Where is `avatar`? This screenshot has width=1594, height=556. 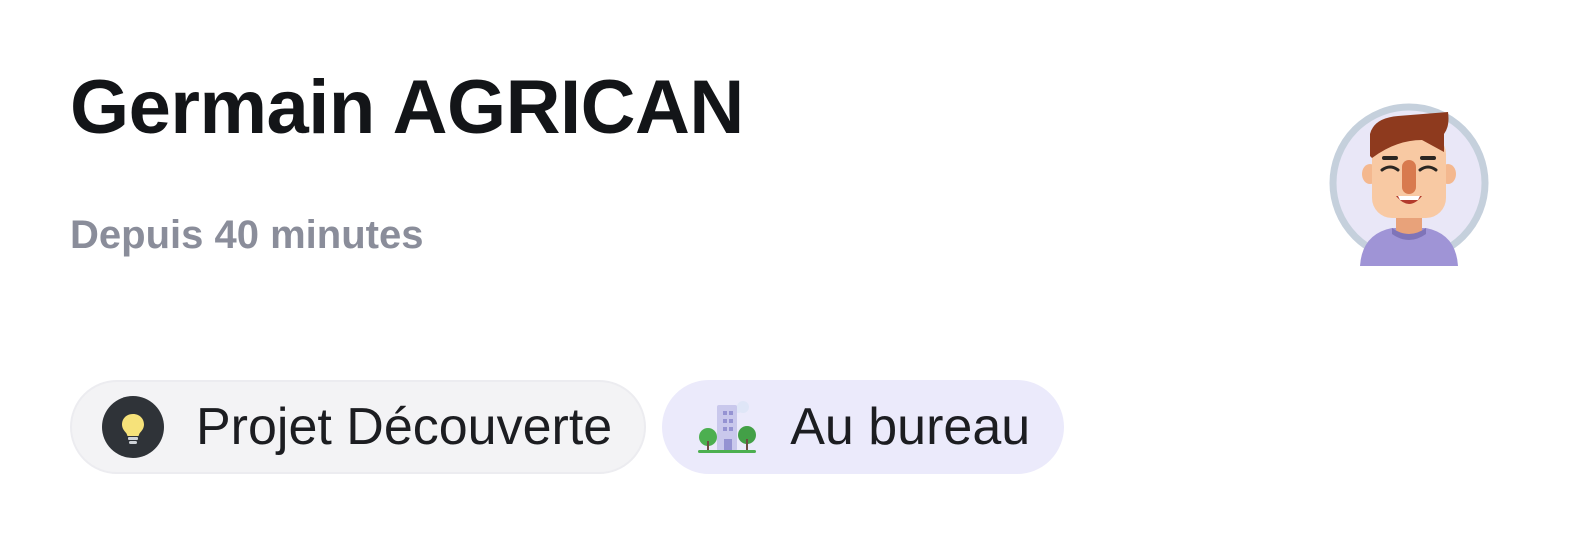 avatar is located at coordinates (1409, 183).